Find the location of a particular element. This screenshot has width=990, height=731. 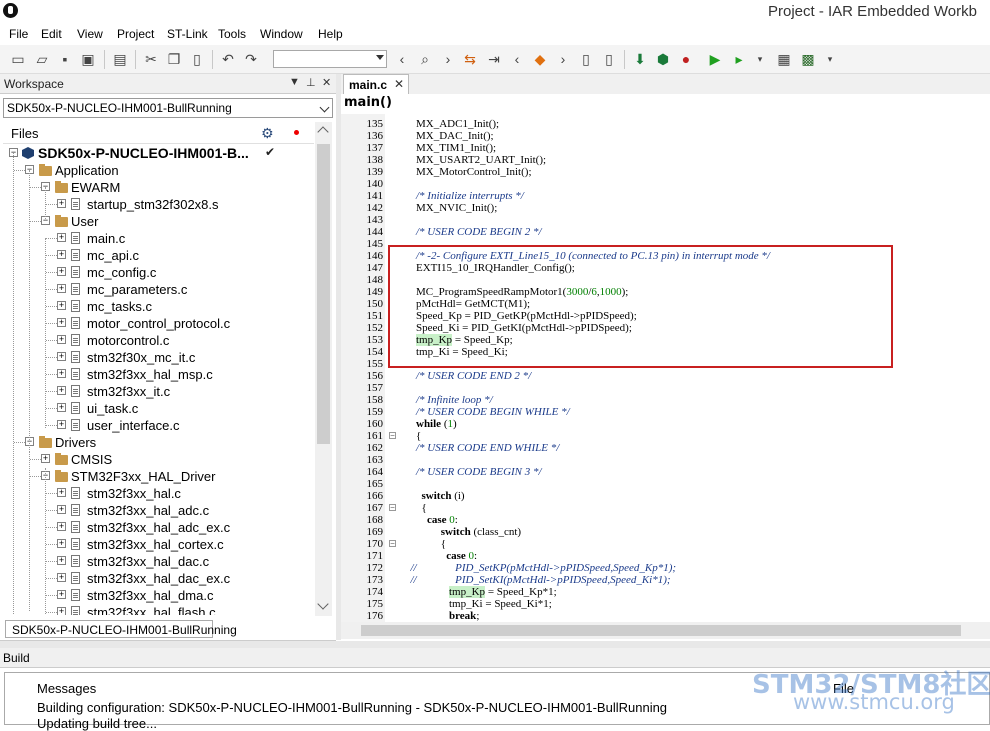

workspace-menu-icon: ▼ is located at coordinates (294, 82).